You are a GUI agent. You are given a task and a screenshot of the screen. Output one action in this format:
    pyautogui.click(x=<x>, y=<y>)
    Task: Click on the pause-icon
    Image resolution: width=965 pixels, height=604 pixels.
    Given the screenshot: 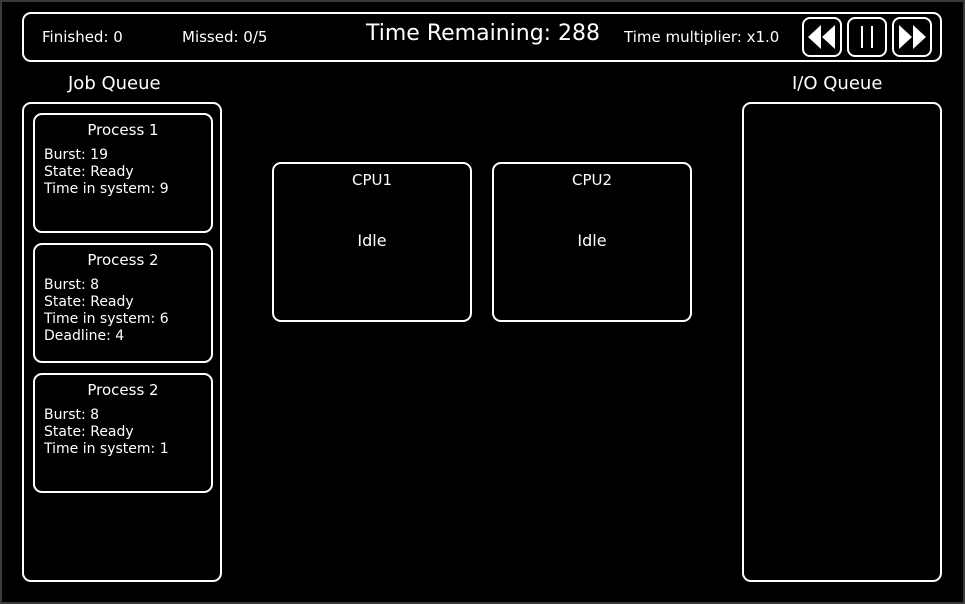 What is the action you would take?
    pyautogui.click(x=867, y=37)
    